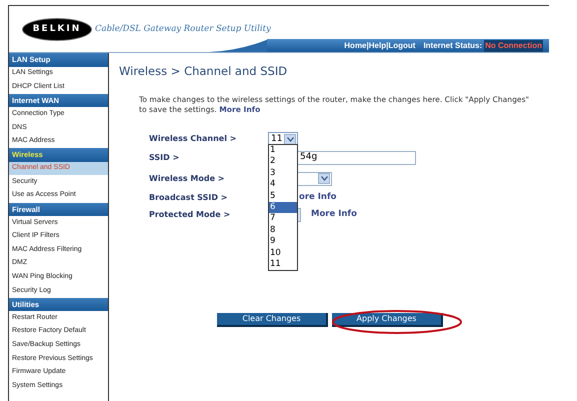 This screenshot has height=401, width=577. Describe the element at coordinates (378, 46) in the screenshot. I see `header-link: Help|` at that location.